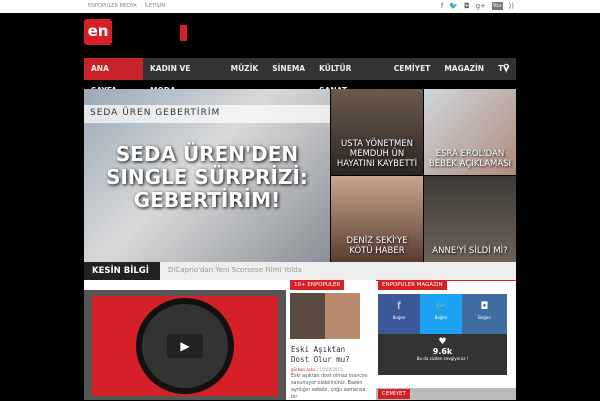 The height and width of the screenshot is (401, 600). I want to click on tile-title: DENİZ SEKİ'YE KÖTÜ HABER, so click(377, 246).